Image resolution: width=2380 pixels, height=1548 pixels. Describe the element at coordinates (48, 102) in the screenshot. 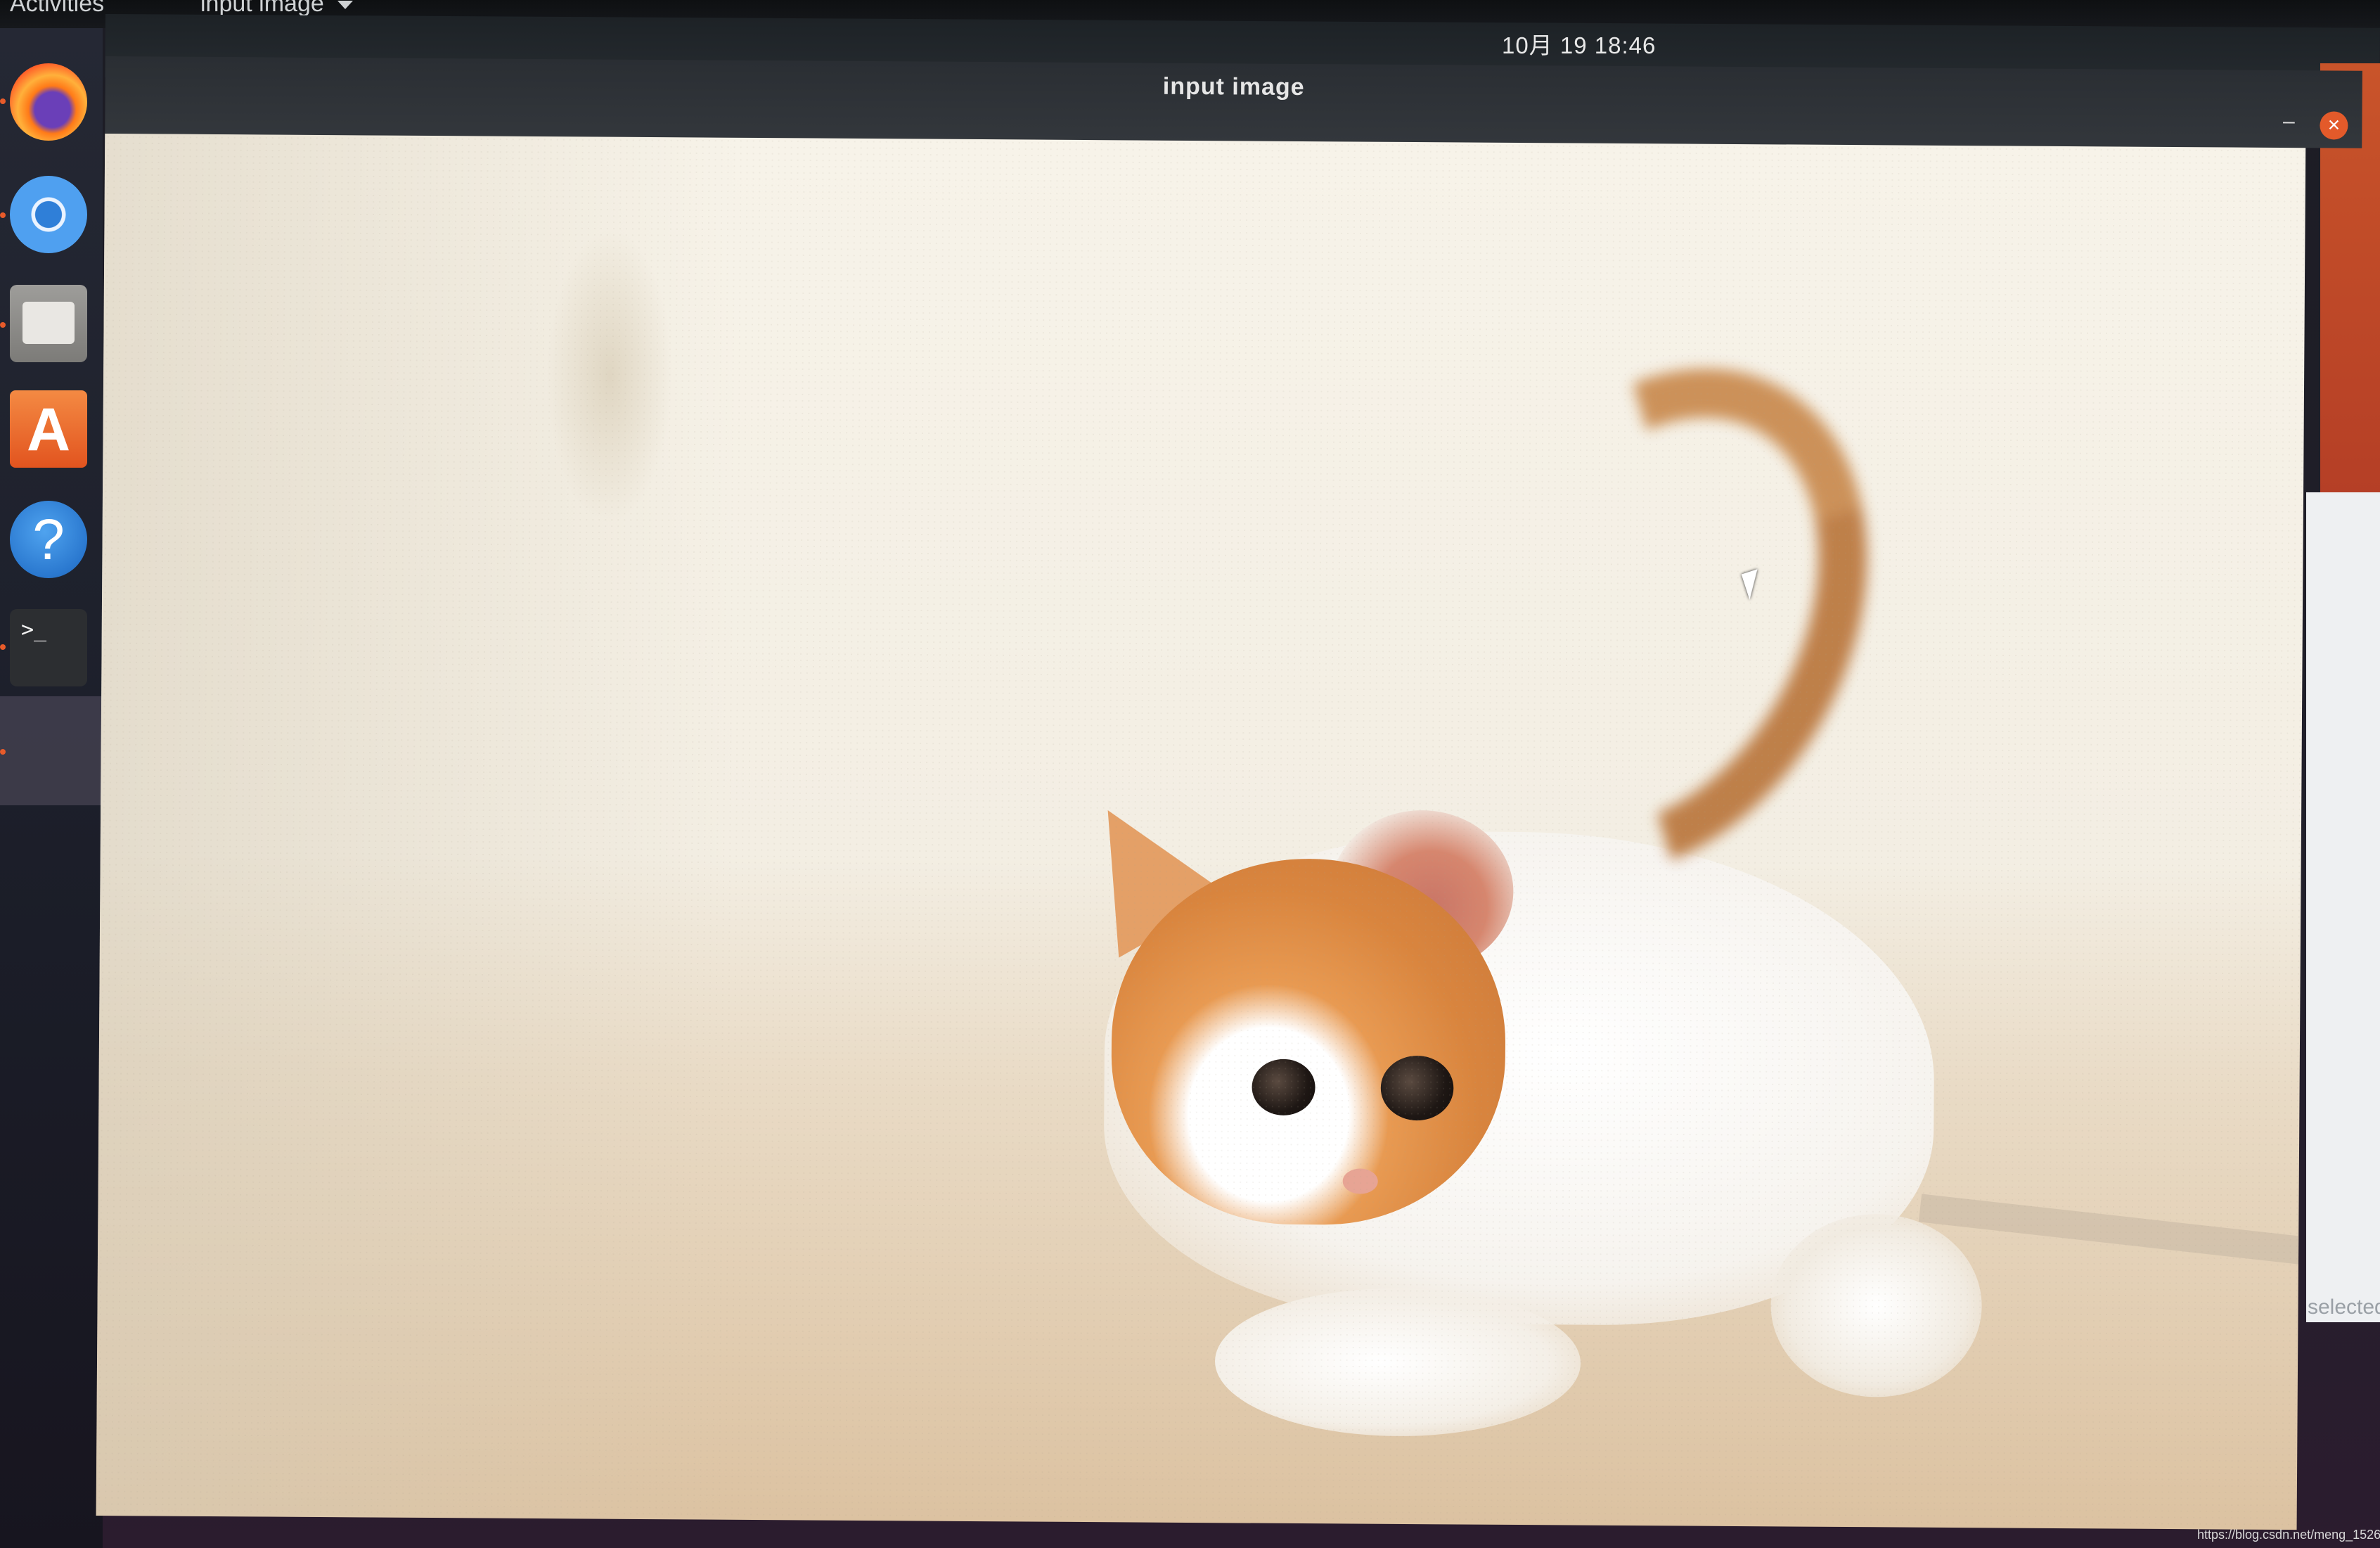

I see `firefox-icon` at that location.